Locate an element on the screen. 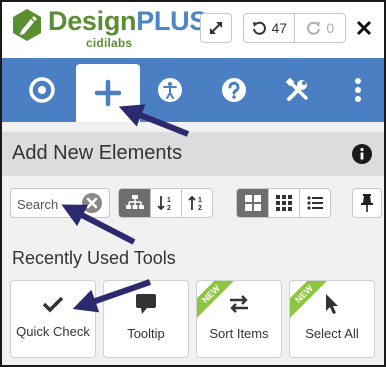 The width and height of the screenshot is (386, 367). tab-help is located at coordinates (234, 90).